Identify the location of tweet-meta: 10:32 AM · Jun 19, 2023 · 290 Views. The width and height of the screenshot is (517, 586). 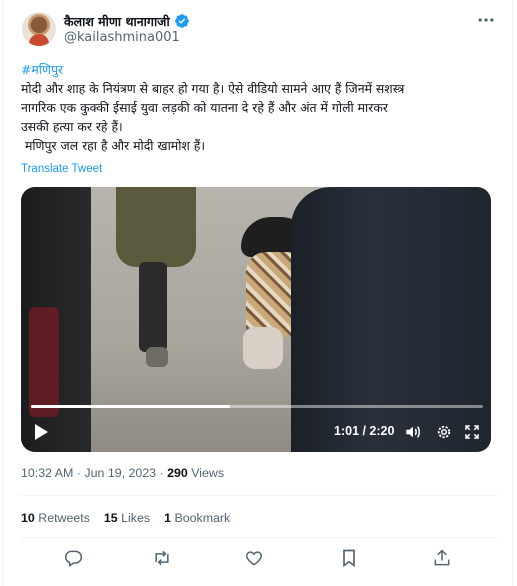
(122, 473).